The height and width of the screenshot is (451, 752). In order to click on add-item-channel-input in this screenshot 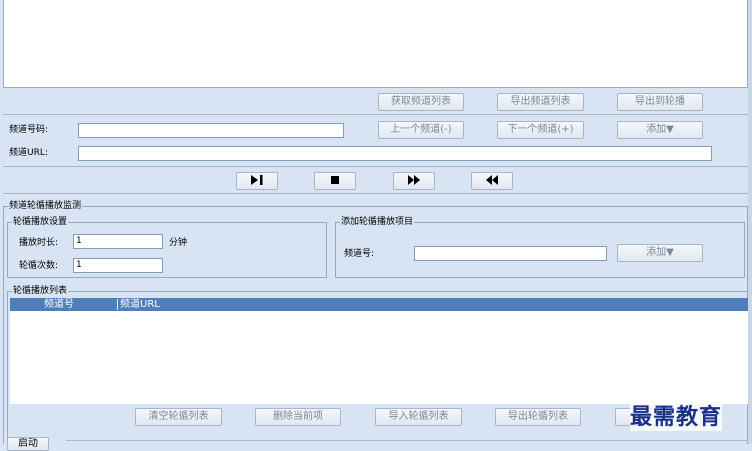, I will do `click(510, 253)`.